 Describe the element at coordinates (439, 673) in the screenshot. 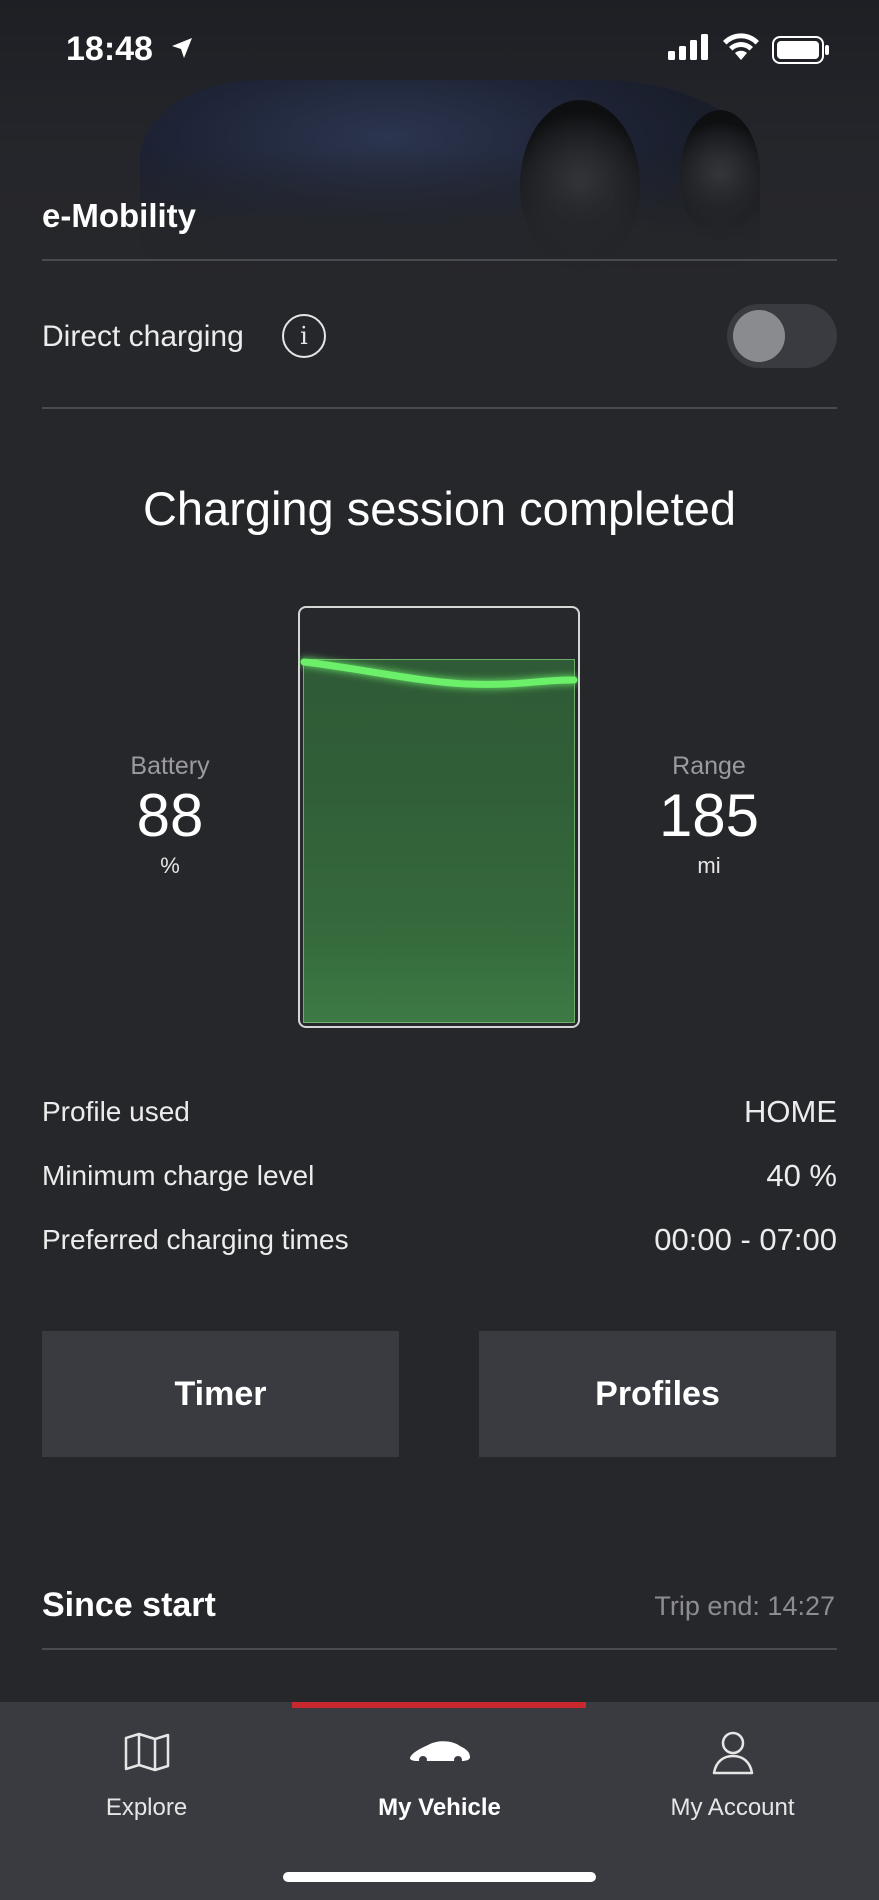

I see `charge-level-glow-line` at that location.